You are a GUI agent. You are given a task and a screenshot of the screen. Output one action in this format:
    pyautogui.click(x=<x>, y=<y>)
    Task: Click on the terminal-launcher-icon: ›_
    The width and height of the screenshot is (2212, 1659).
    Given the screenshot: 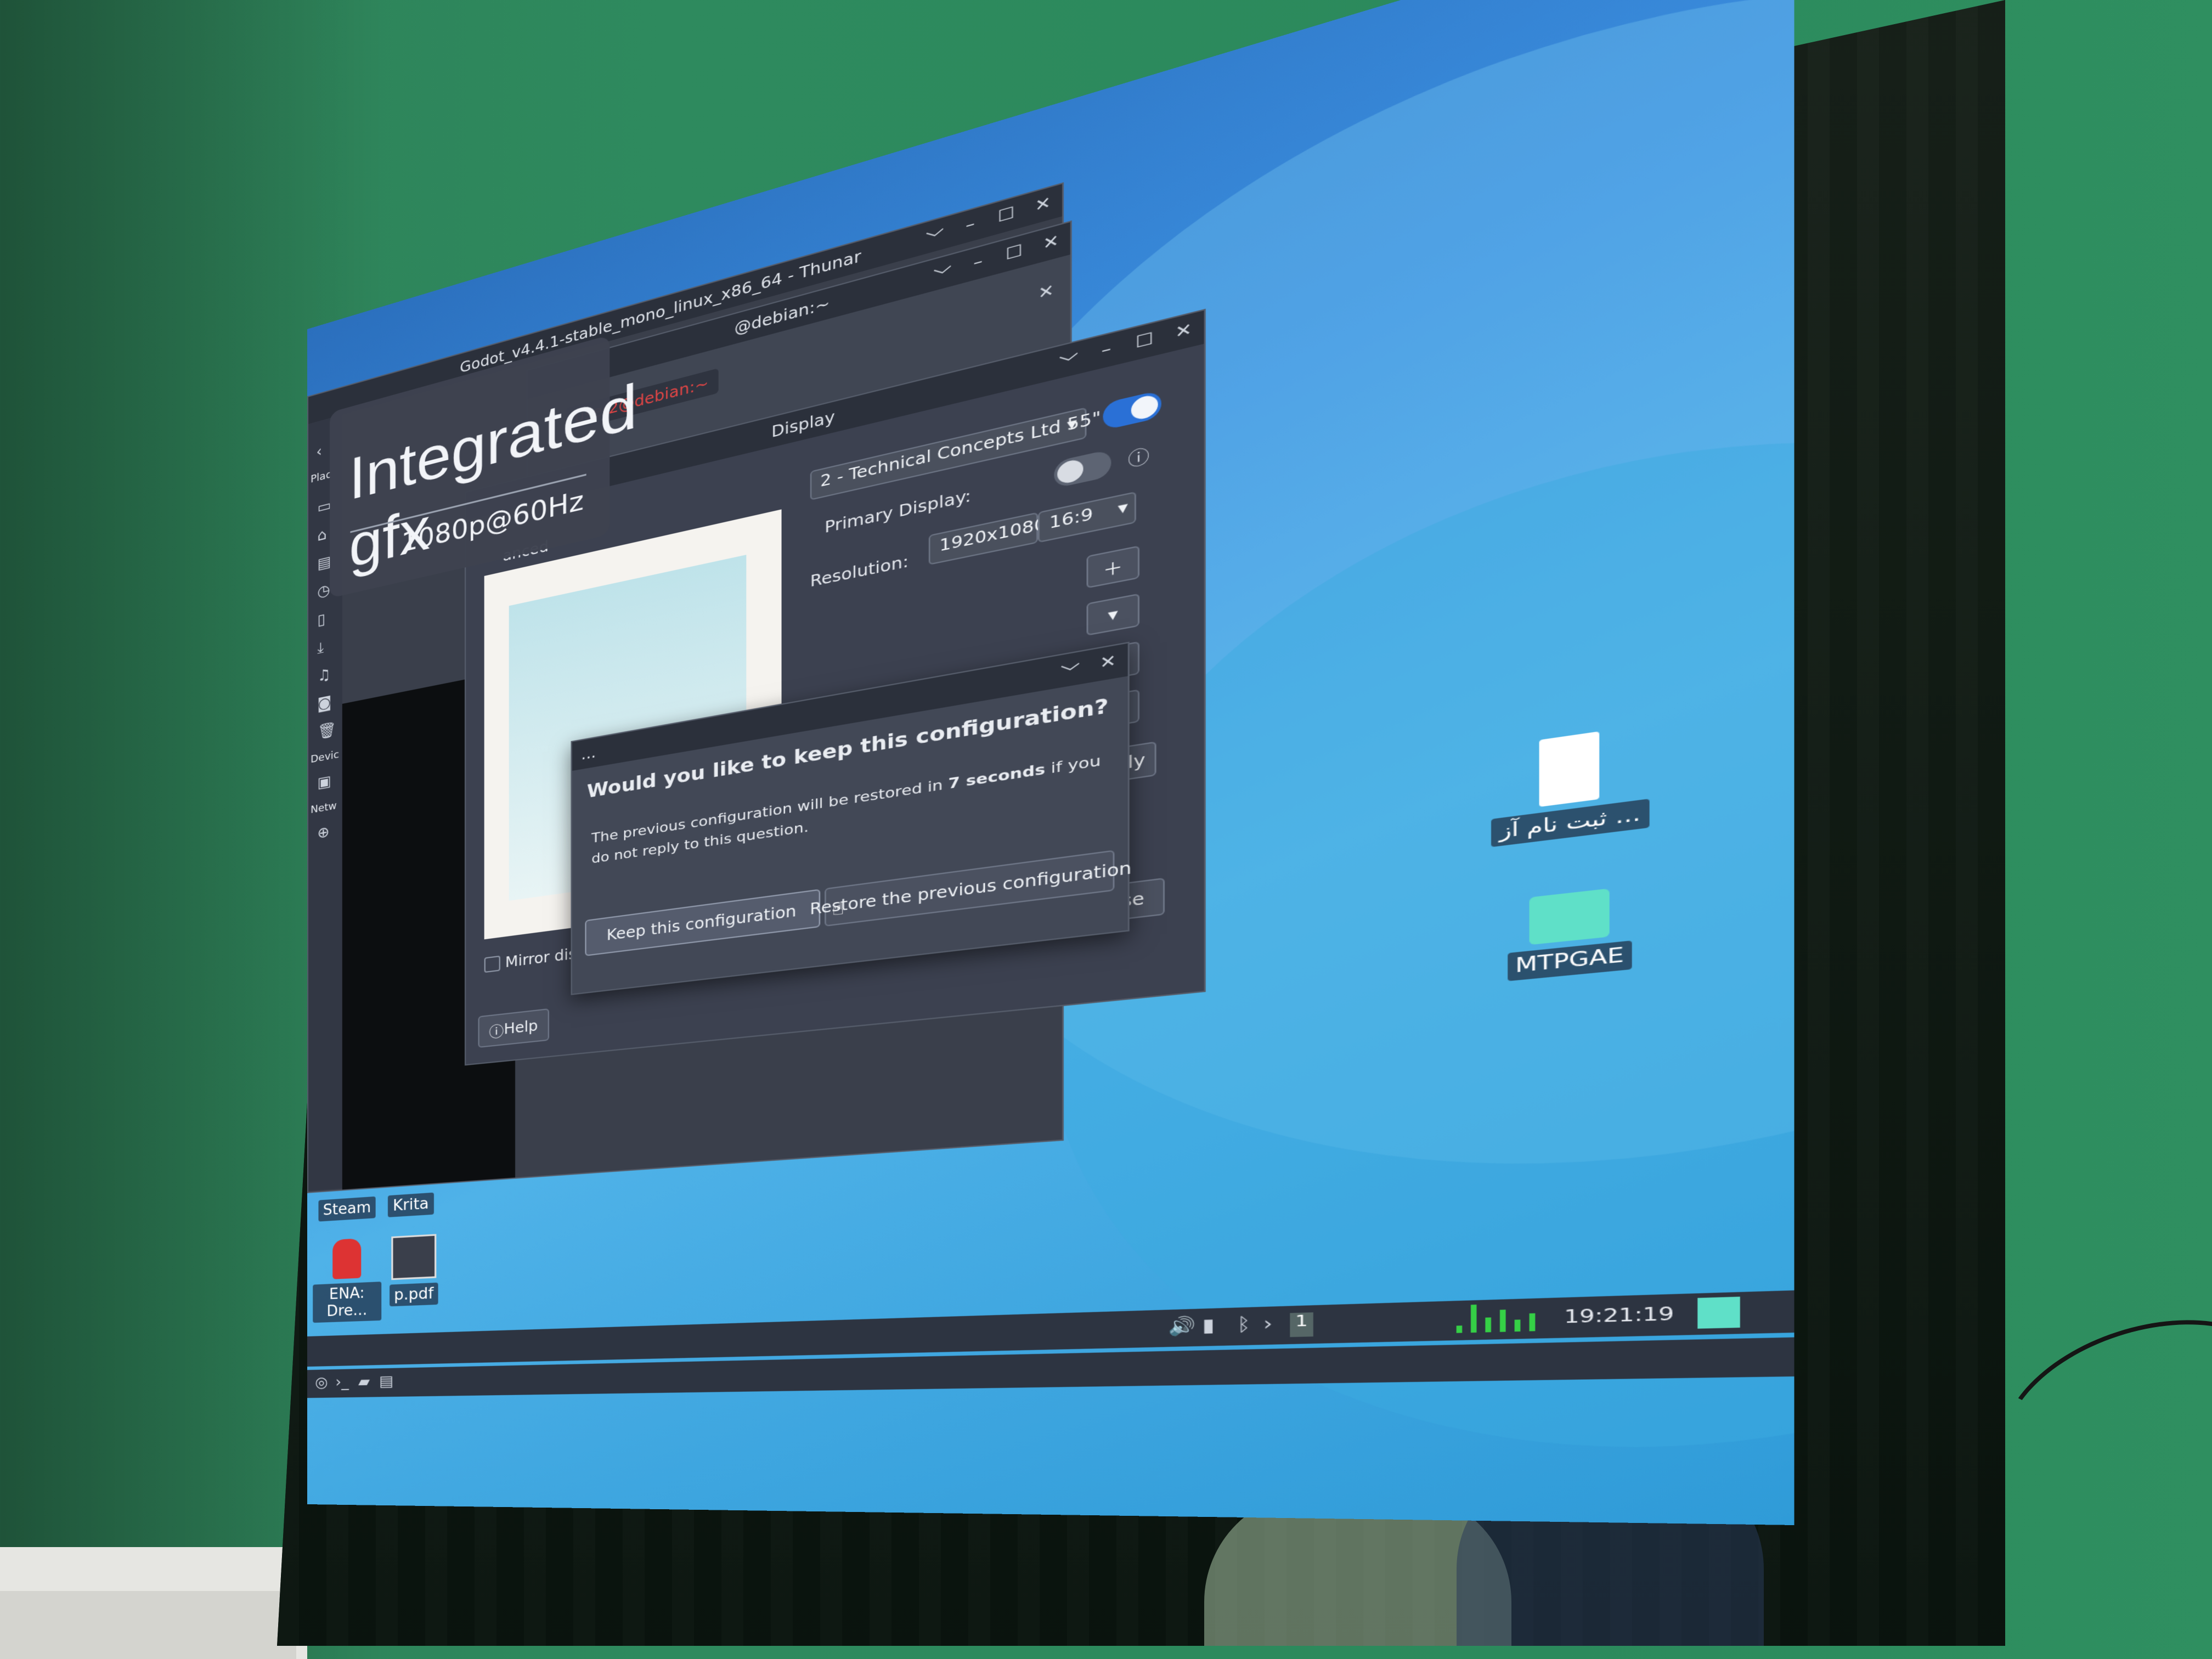 What is the action you would take?
    pyautogui.click(x=342, y=1383)
    